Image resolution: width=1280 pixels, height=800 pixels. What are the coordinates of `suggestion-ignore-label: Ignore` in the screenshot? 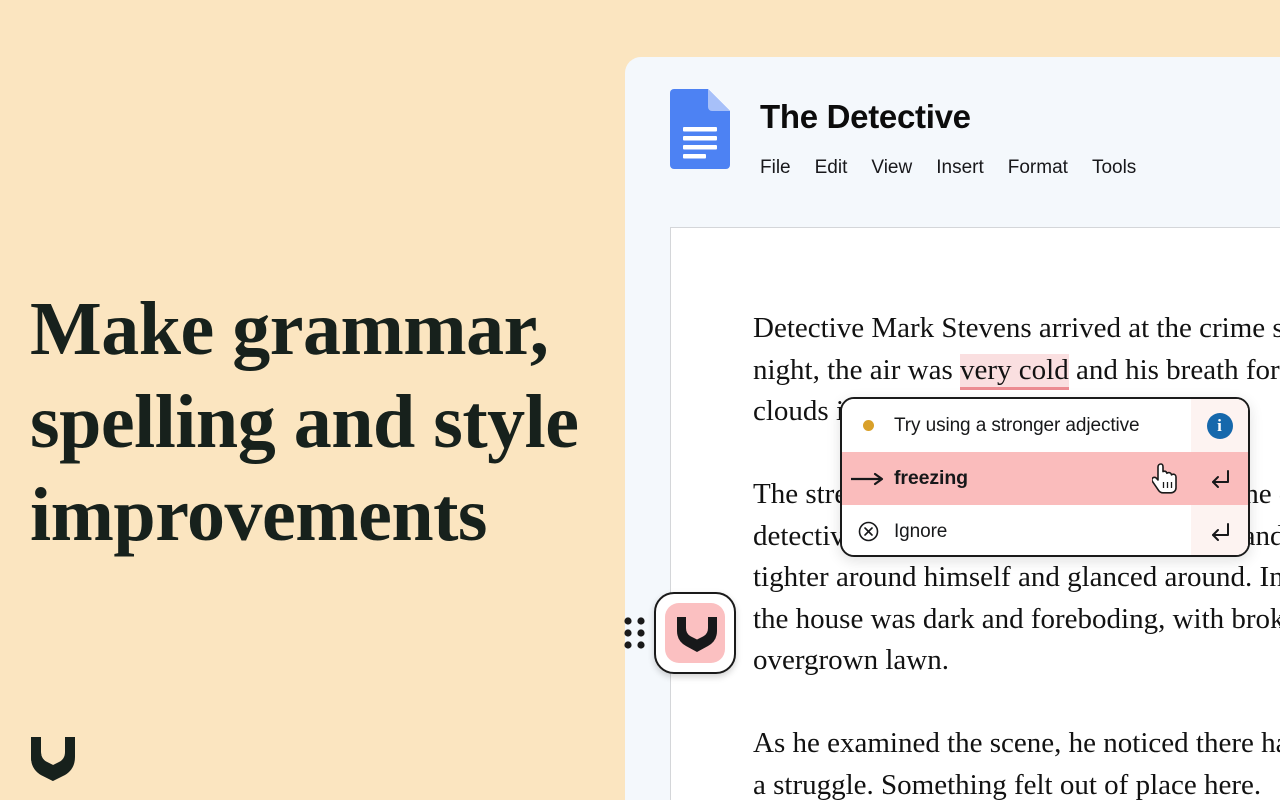 It's located at (921, 531).